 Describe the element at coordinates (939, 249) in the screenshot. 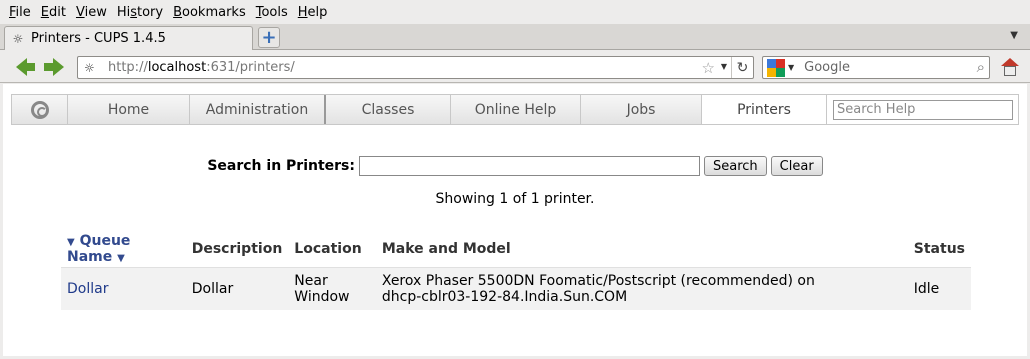

I see `header-status: Status` at that location.